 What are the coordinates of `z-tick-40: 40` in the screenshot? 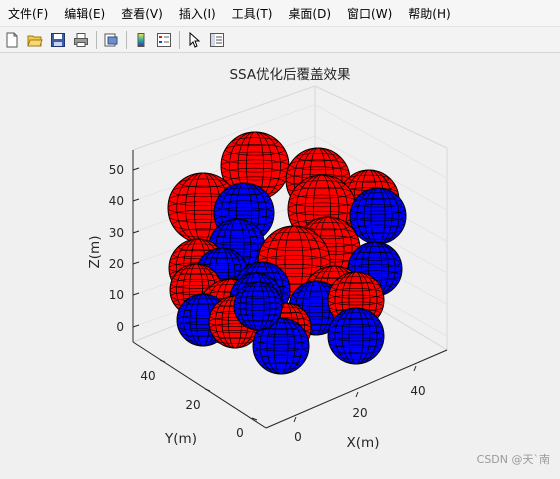 It's located at (116, 201).